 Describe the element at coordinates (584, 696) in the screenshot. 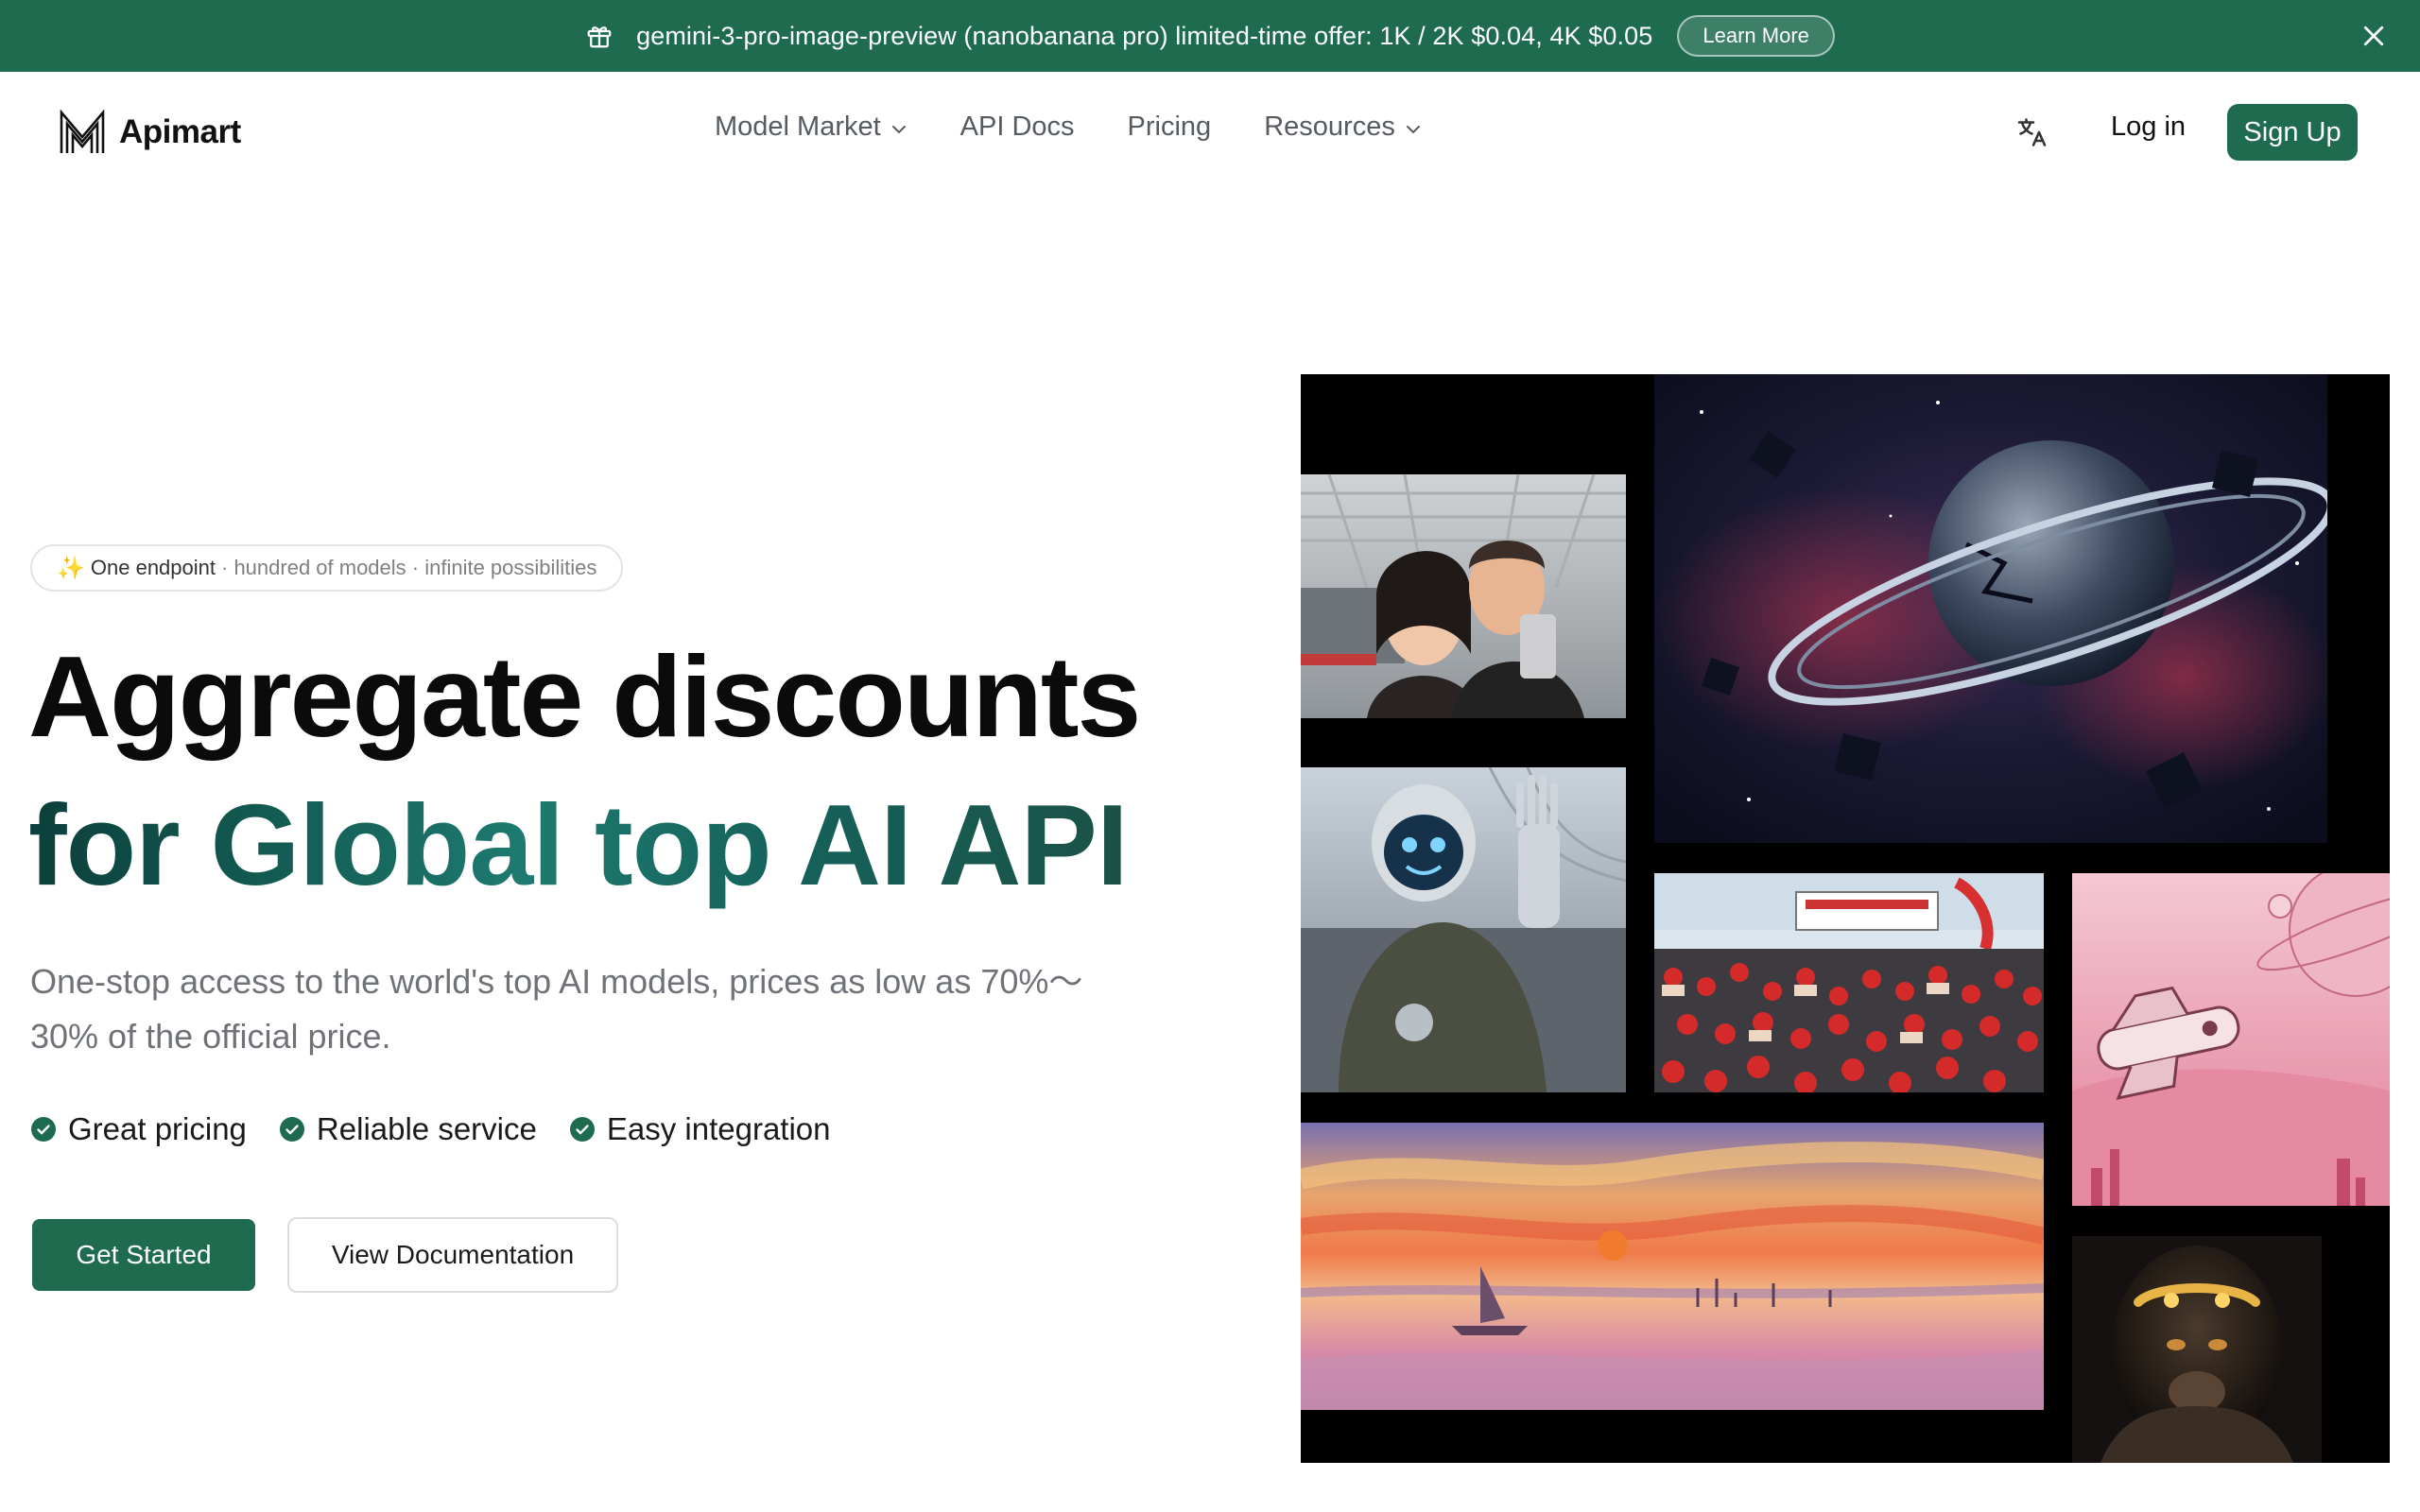

I see `hero-title-line1: Aggregate discounts` at that location.